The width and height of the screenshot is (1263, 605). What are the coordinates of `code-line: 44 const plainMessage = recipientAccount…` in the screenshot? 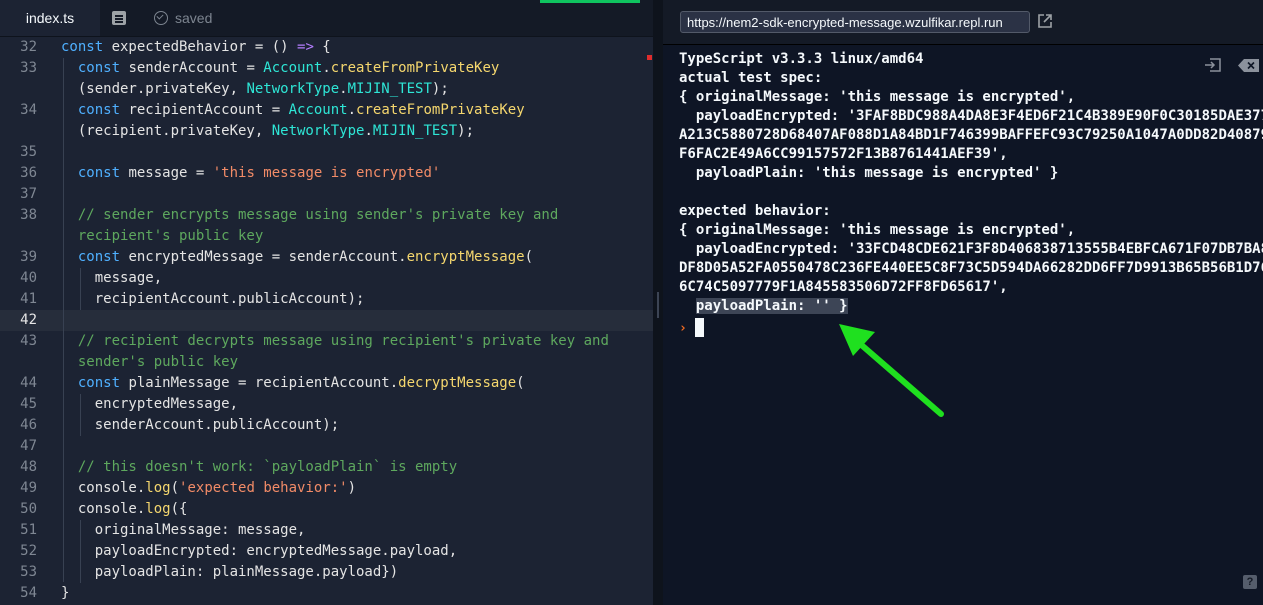 It's located at (326, 383).